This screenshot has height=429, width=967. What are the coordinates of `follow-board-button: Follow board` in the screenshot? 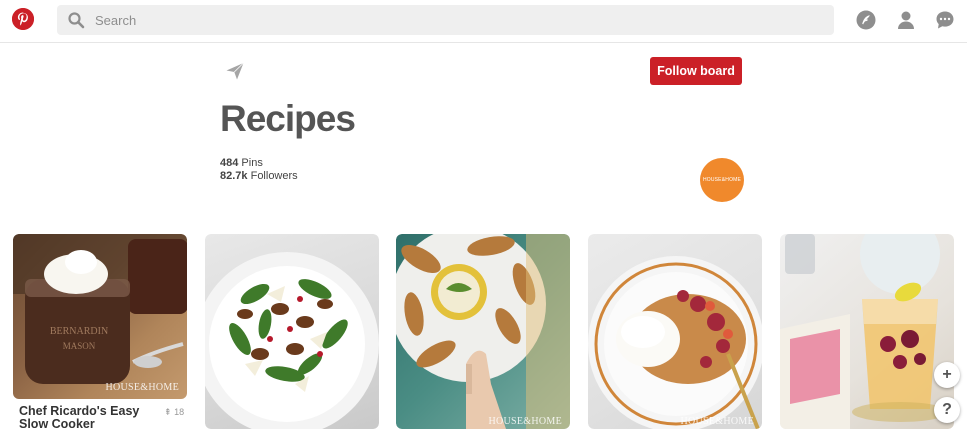 It's located at (696, 71).